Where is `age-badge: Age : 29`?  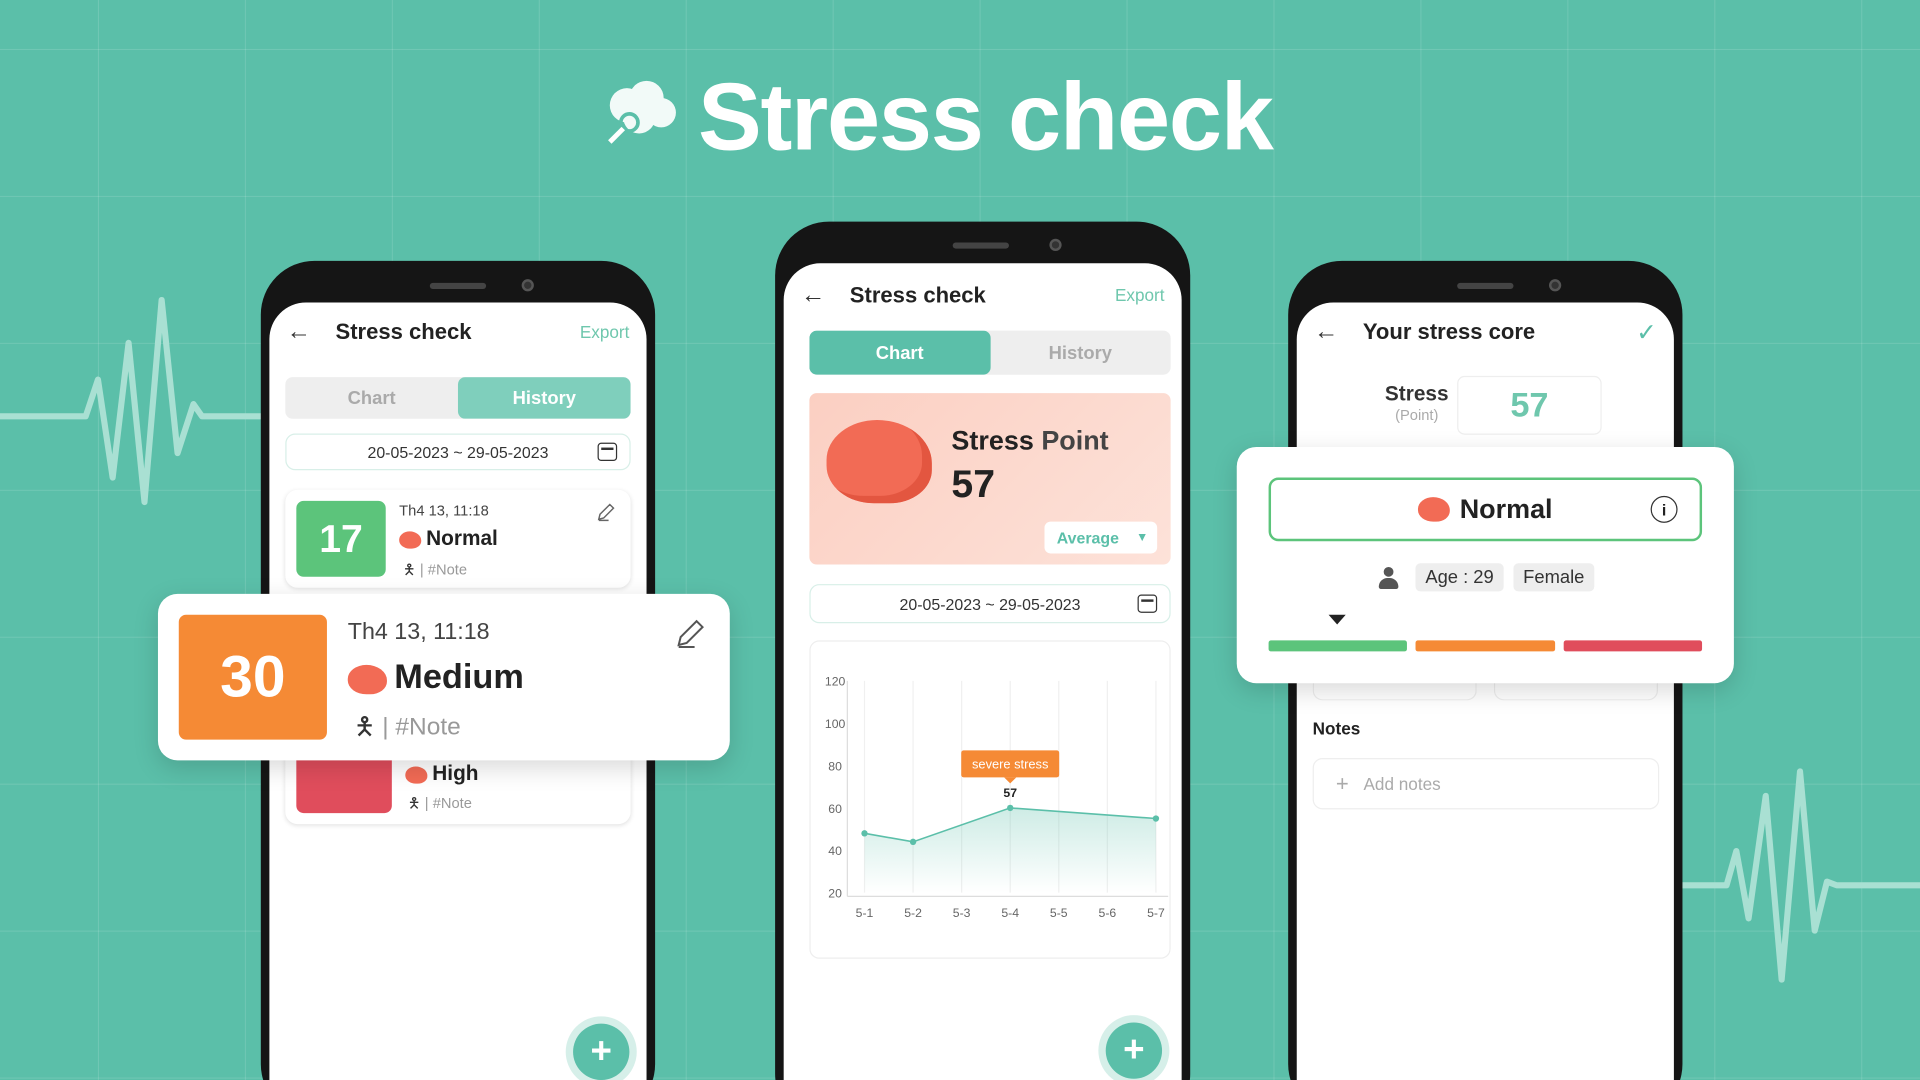
age-badge: Age : 29 is located at coordinates (1459, 577).